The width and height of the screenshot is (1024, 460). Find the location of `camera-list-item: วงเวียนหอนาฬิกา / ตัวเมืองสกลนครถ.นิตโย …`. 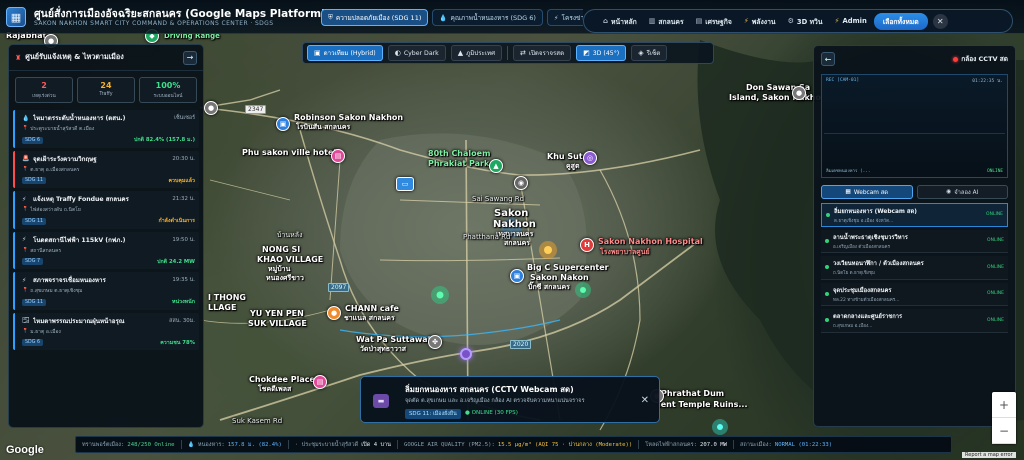

camera-list-item: วงเวียนหอนาฬิกา / ตัวเมืองสกลนครถ.นิตโย … is located at coordinates (914, 268).